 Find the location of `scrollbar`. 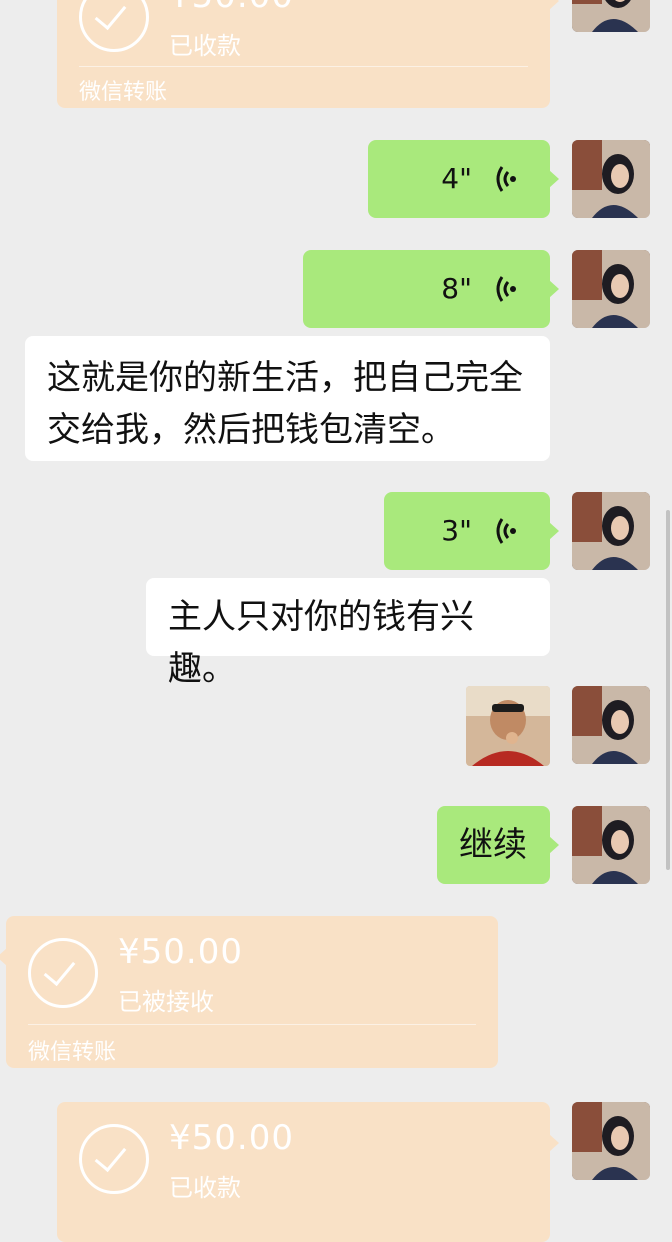

scrollbar is located at coordinates (668, 690).